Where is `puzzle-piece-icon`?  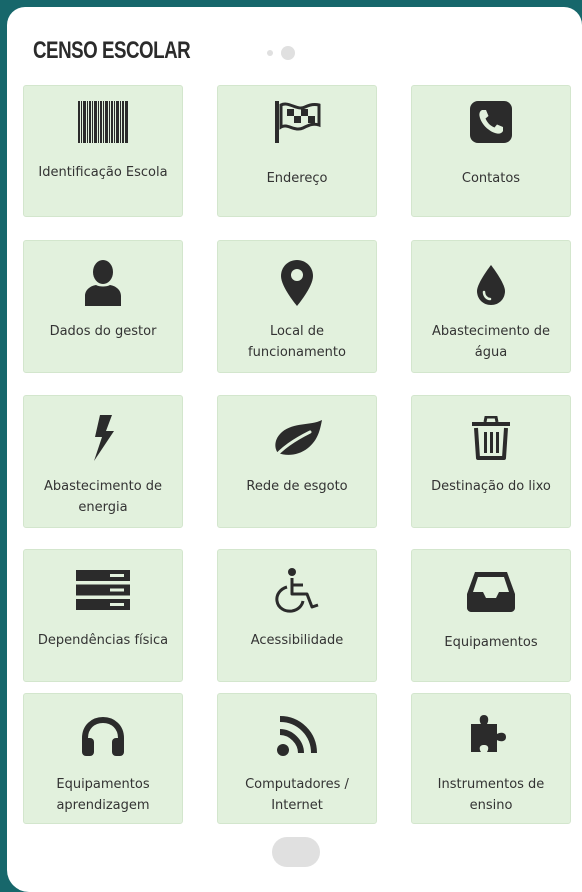 puzzle-piece-icon is located at coordinates (491, 734).